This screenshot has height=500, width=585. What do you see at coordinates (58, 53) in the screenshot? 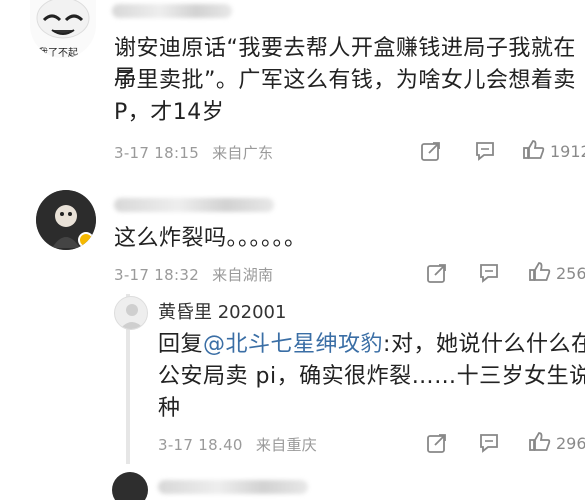
I see `avatar-caption: 我了不起` at bounding box center [58, 53].